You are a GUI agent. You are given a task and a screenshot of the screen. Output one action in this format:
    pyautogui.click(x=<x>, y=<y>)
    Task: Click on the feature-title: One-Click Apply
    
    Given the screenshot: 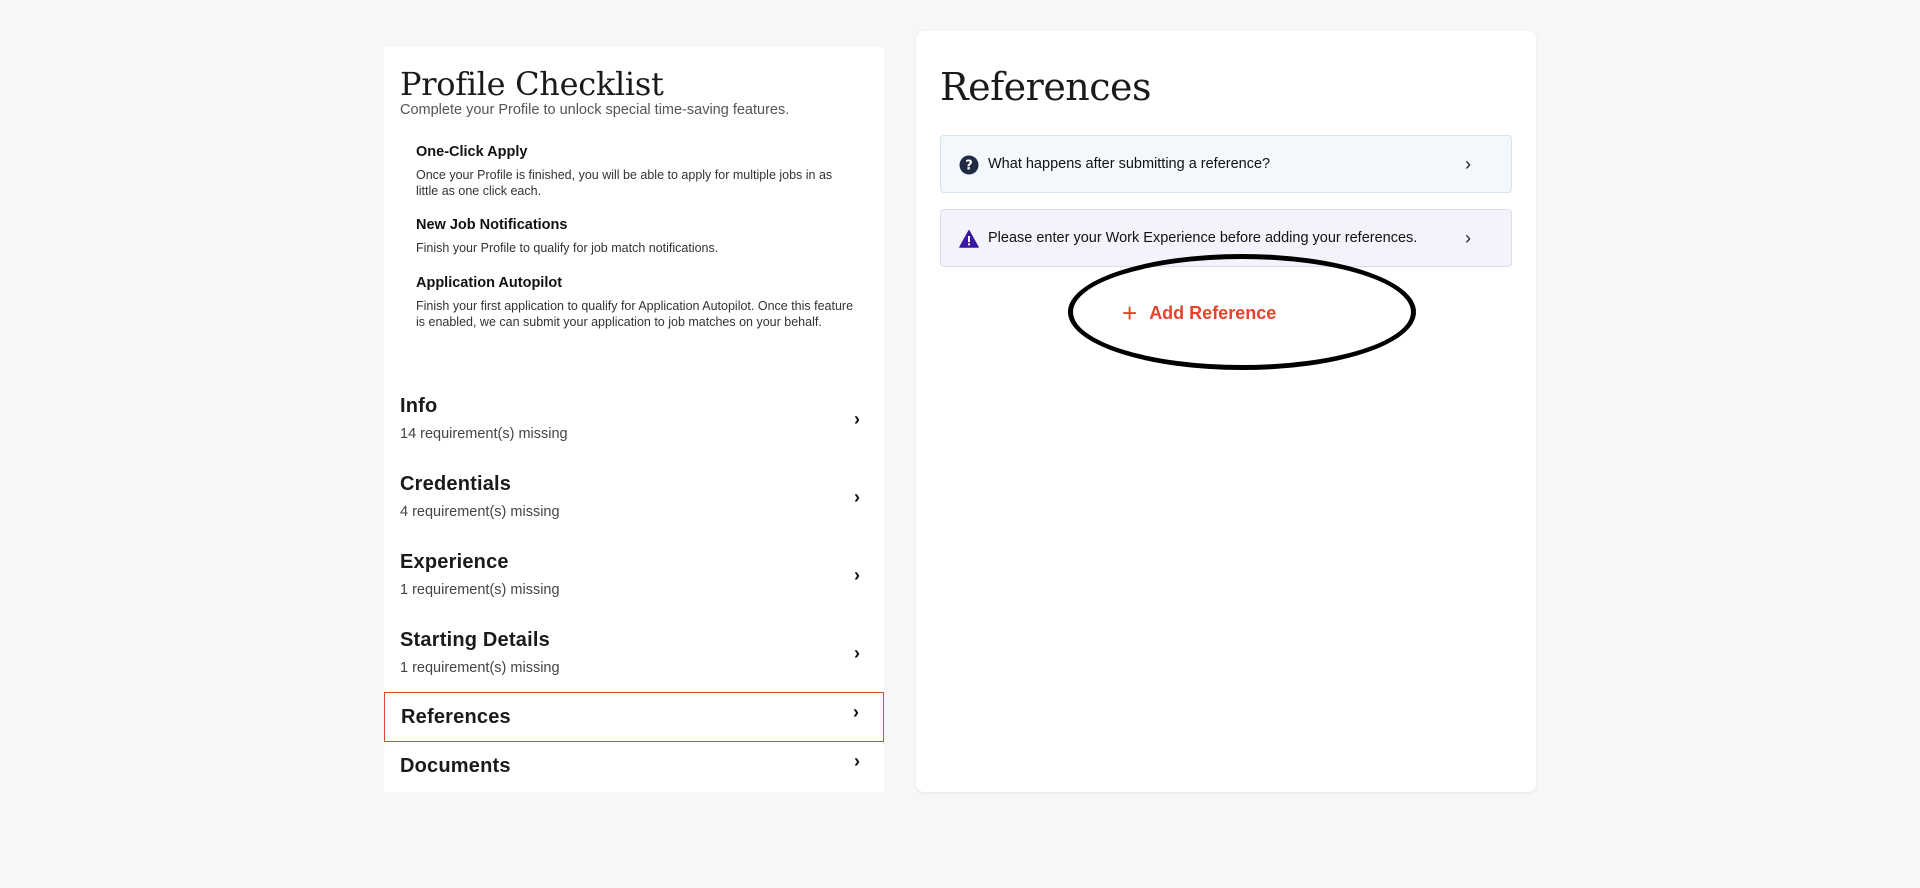 What is the action you would take?
    pyautogui.click(x=472, y=152)
    